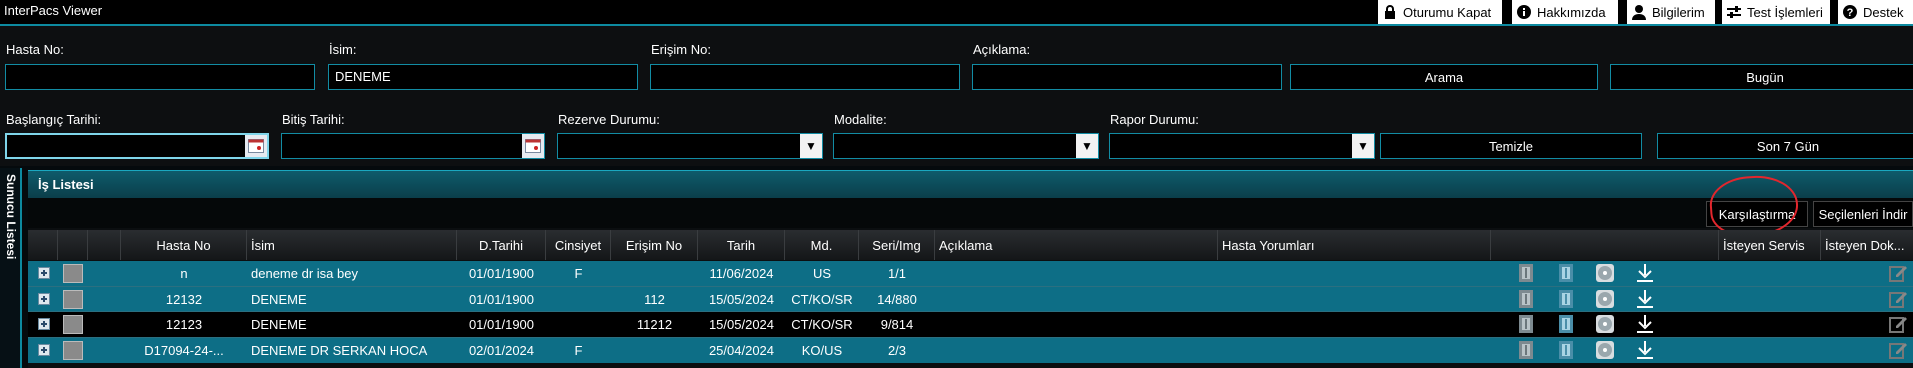 This screenshot has width=1913, height=368. What do you see at coordinates (897, 350) in the screenshot?
I see `cell-series-images: 2/3` at bounding box center [897, 350].